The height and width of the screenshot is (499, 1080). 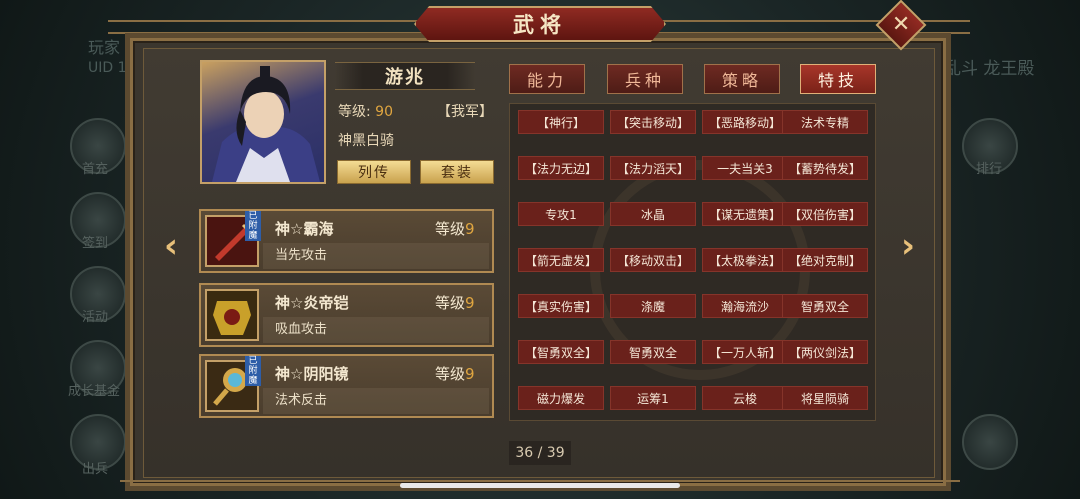 What do you see at coordinates (653, 168) in the screenshot?
I see `skill-item: 【法力滔天】` at bounding box center [653, 168].